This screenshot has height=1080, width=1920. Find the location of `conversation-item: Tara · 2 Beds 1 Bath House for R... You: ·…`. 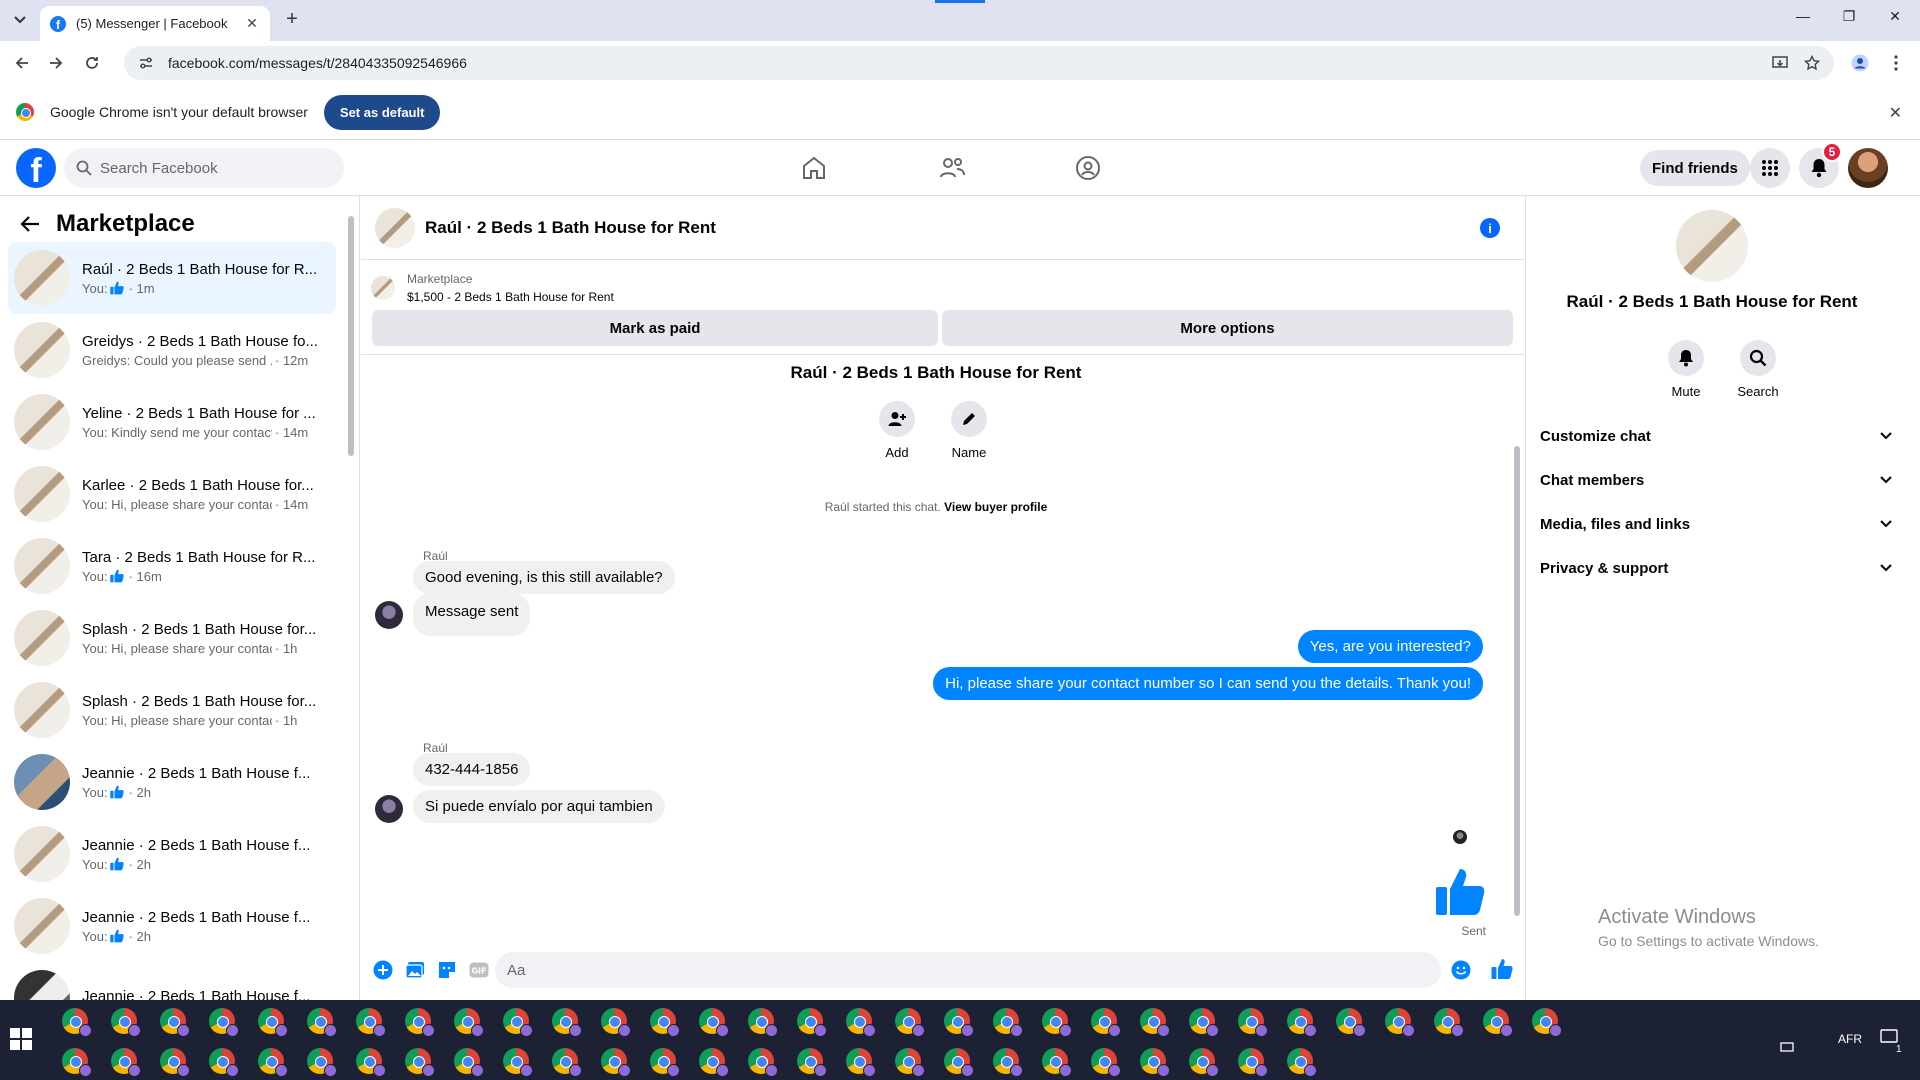

conversation-item: Tara · 2 Beds 1 Bath House for R... You: ·… is located at coordinates (172, 566).